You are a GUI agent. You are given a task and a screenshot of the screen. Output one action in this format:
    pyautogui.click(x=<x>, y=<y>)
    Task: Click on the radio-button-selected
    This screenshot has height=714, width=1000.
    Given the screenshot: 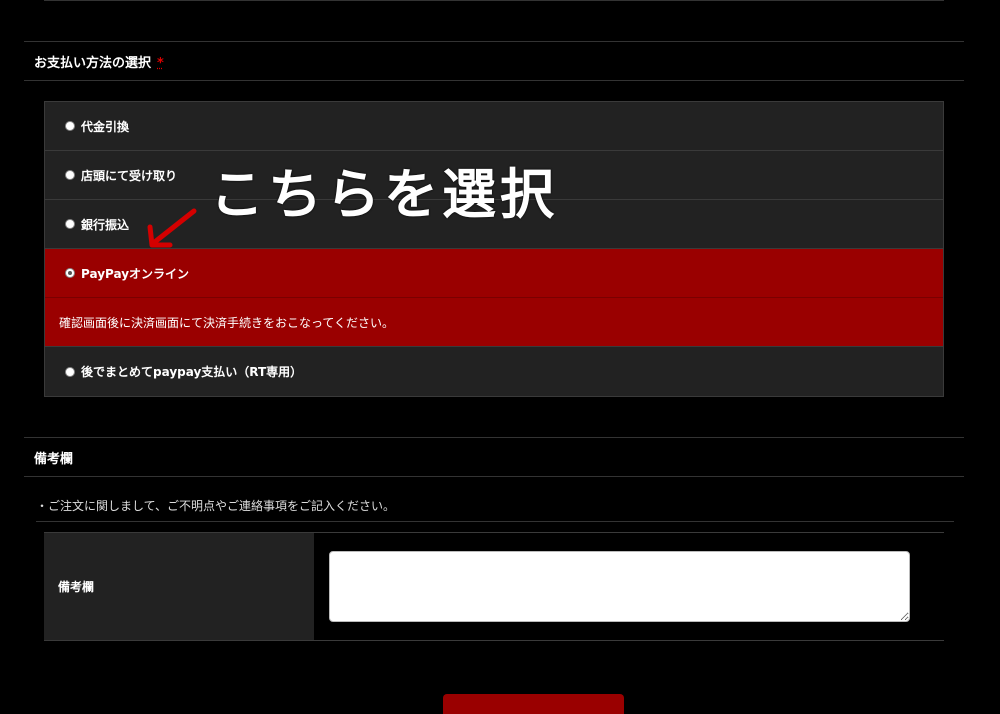 What is the action you would take?
    pyautogui.click(x=70, y=273)
    